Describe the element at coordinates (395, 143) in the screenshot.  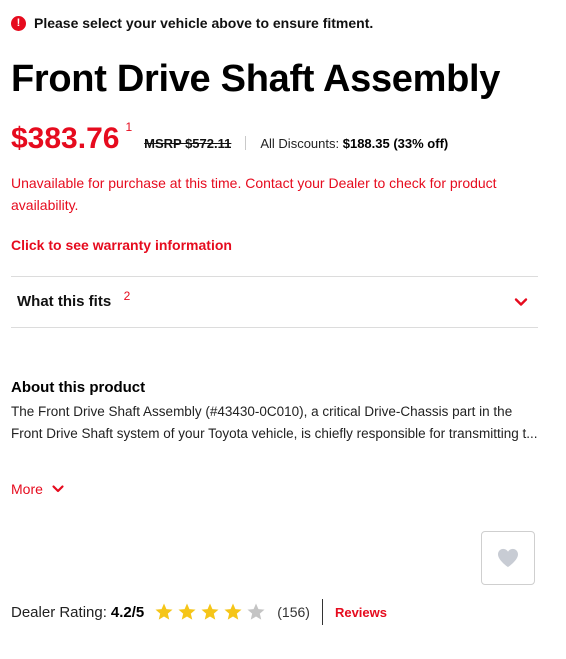
I see `discount-value: $188.35 (33% off)` at that location.